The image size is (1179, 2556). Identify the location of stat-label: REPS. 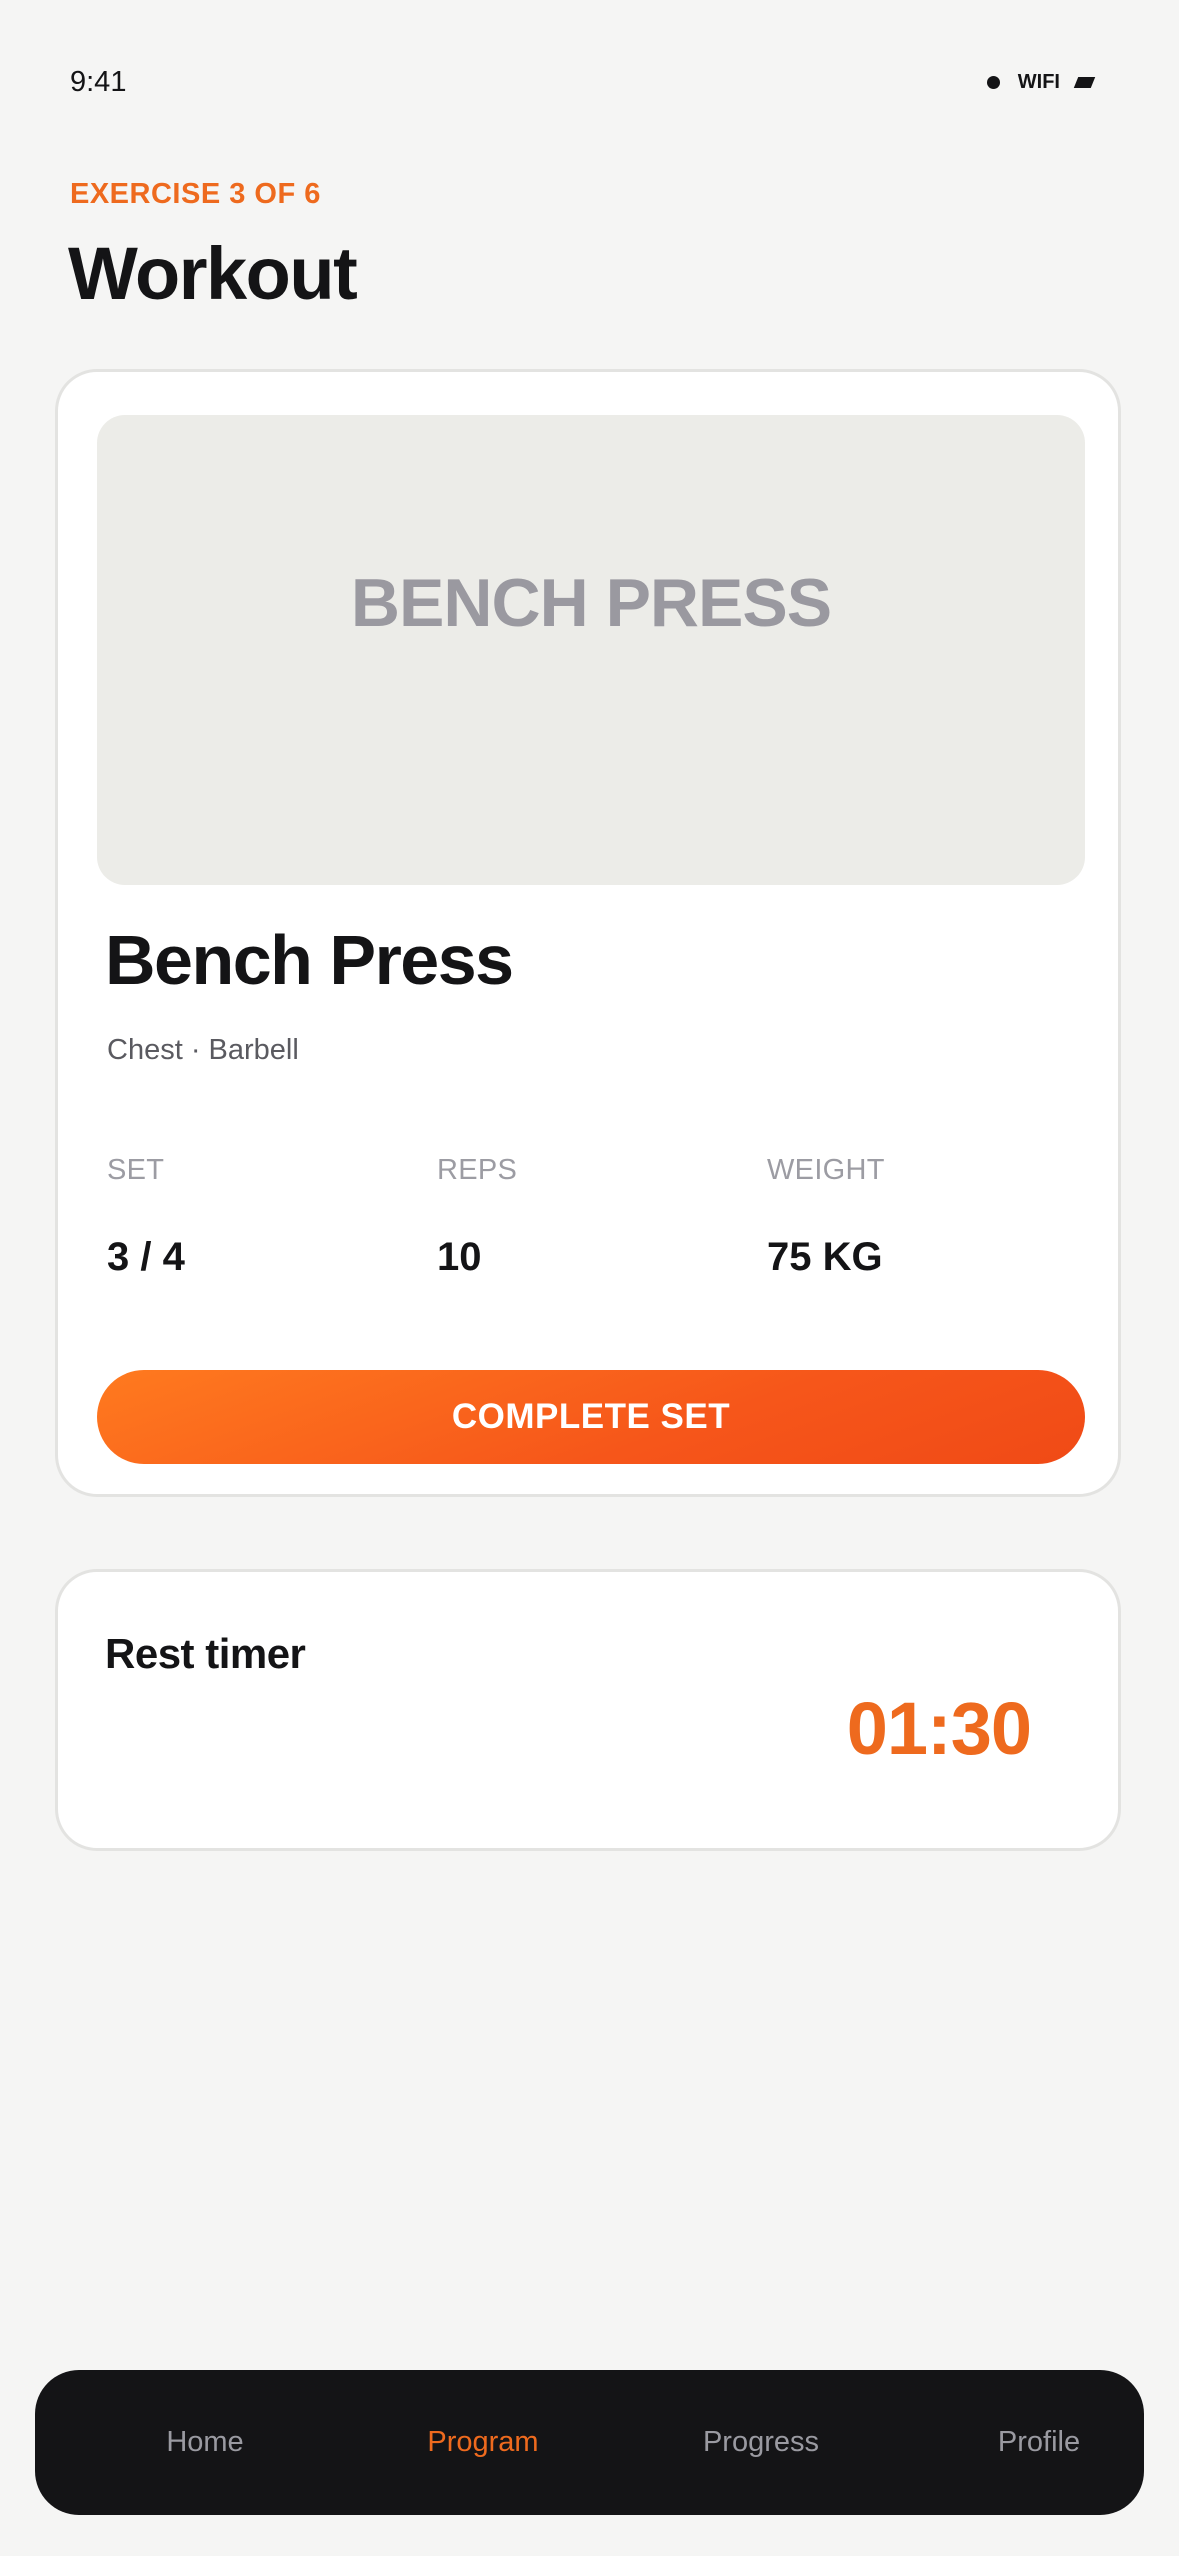
(477, 1170).